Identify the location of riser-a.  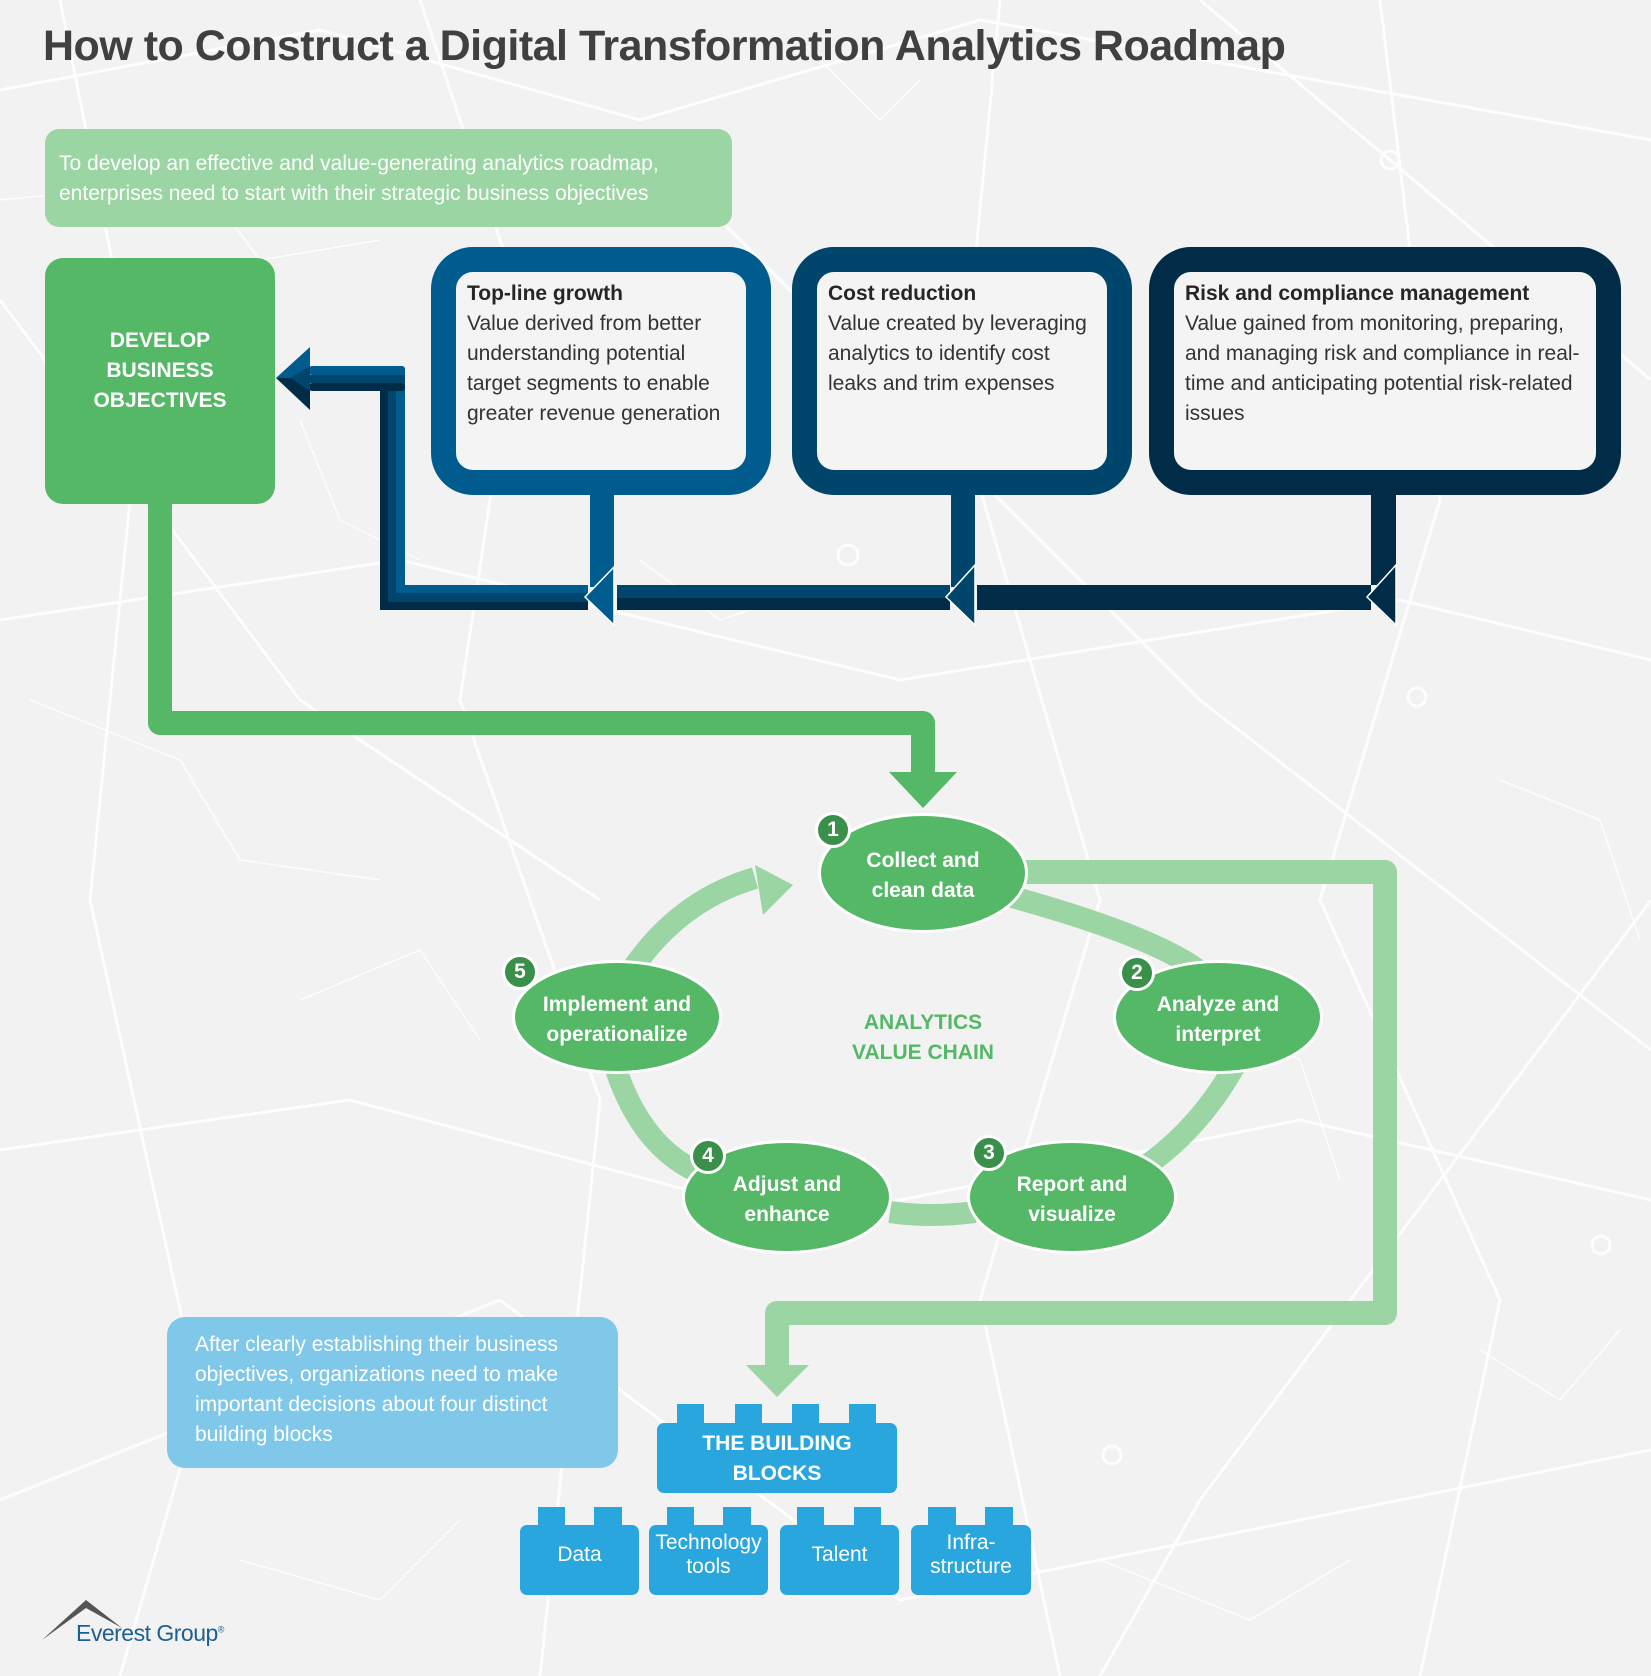
(384, 495).